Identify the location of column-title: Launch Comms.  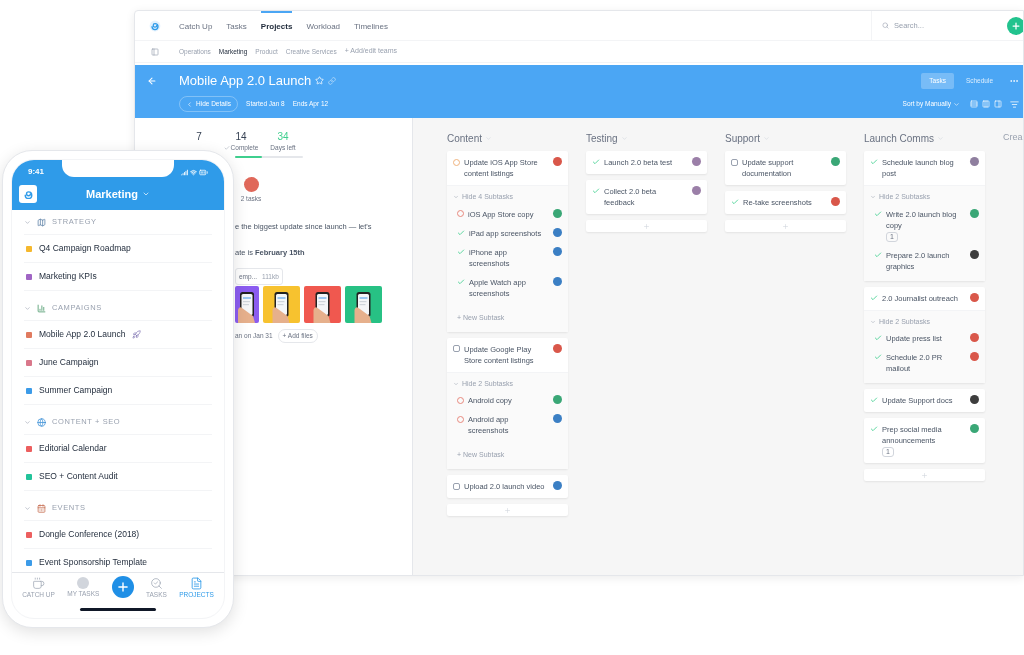
(899, 138).